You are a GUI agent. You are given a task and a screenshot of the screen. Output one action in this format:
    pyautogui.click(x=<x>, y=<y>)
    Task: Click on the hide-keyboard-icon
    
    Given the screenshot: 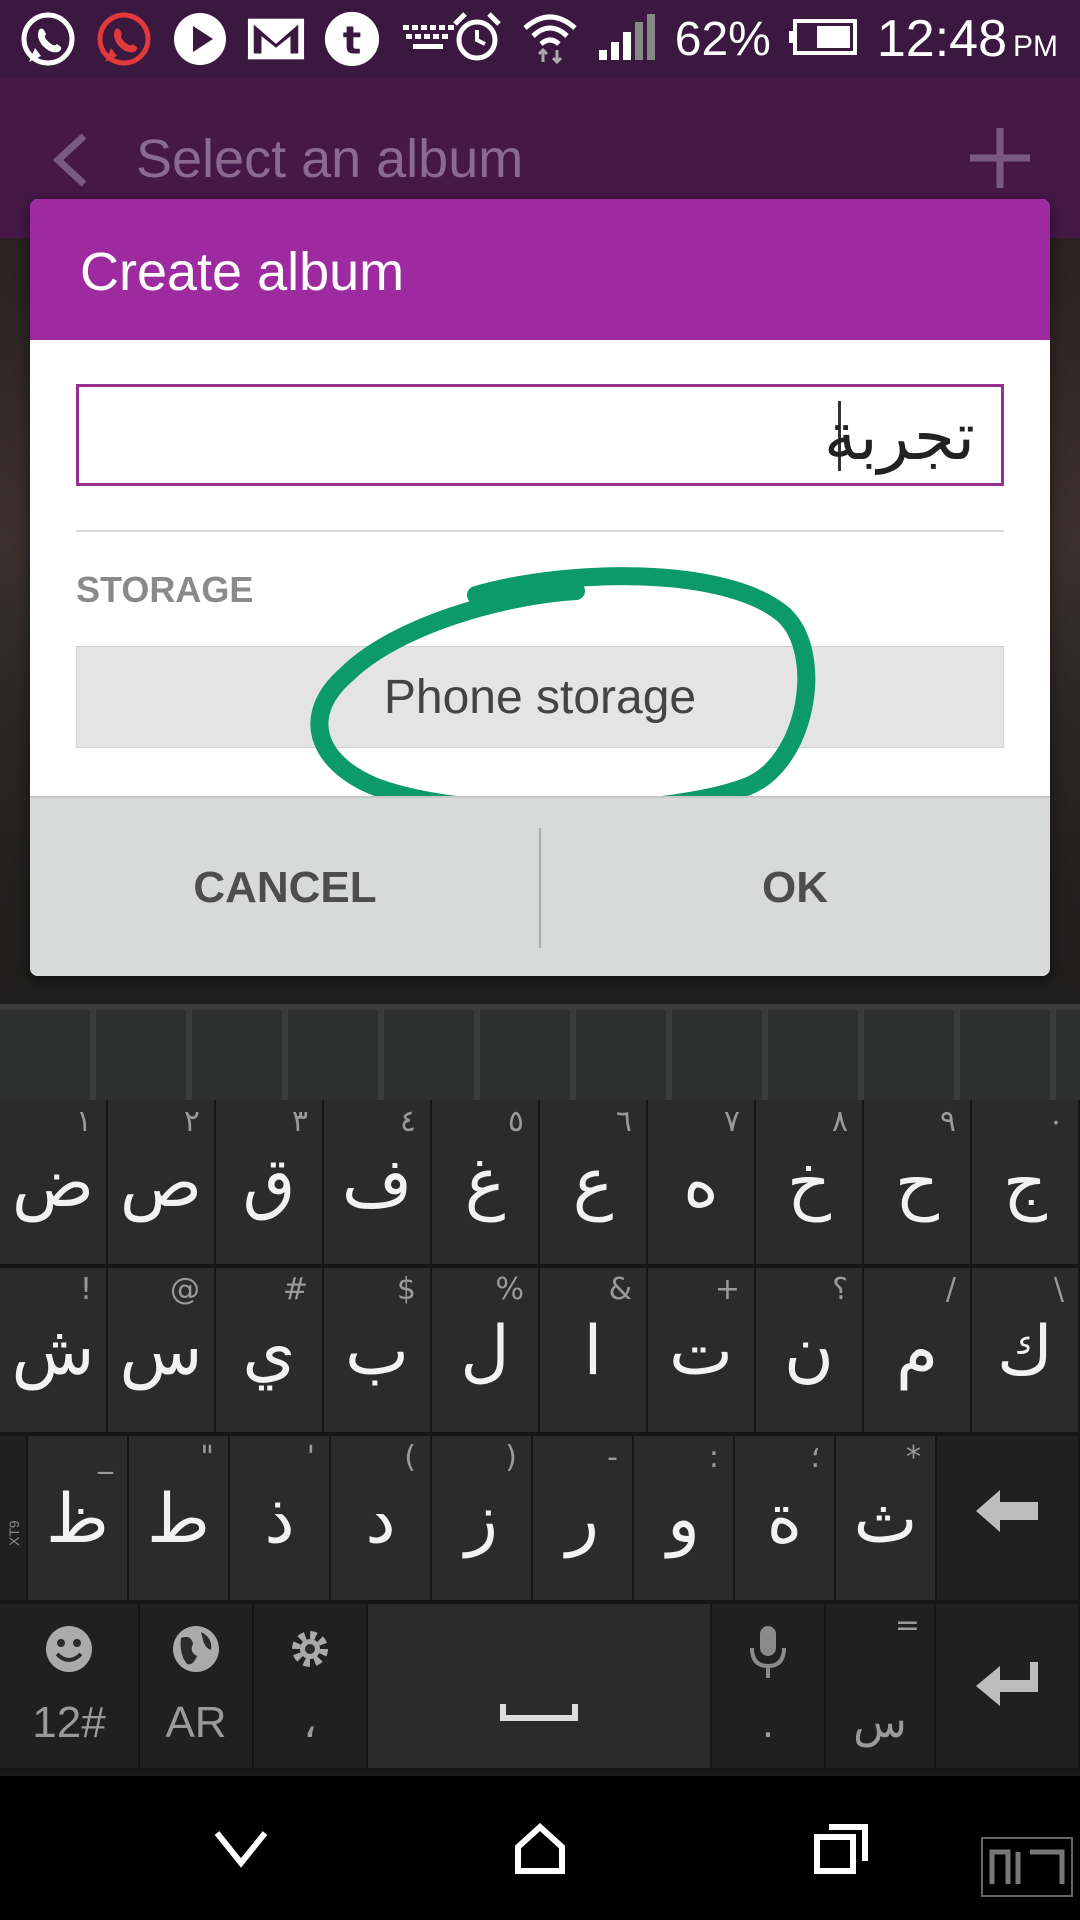 What is the action you would take?
    pyautogui.click(x=241, y=1849)
    